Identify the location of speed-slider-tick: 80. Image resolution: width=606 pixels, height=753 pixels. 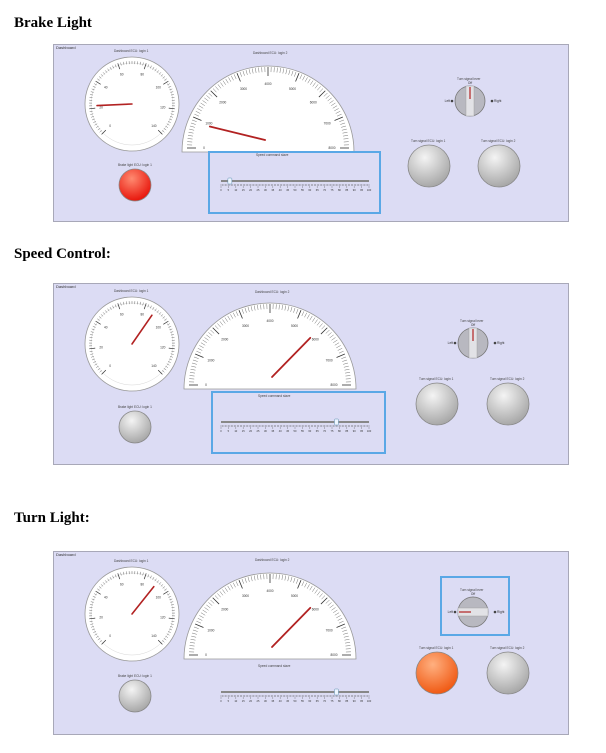
(339, 701).